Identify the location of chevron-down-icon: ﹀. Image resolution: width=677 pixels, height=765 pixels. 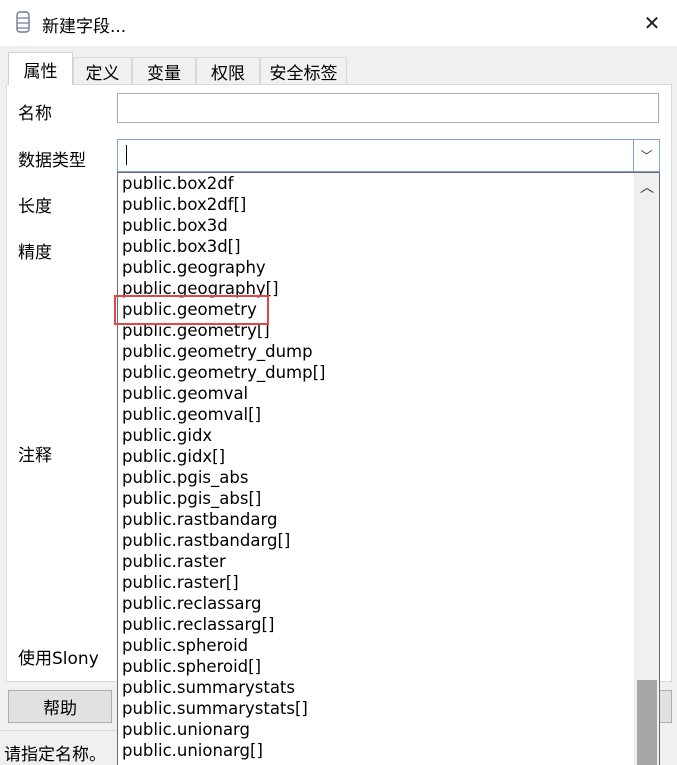
(646, 156).